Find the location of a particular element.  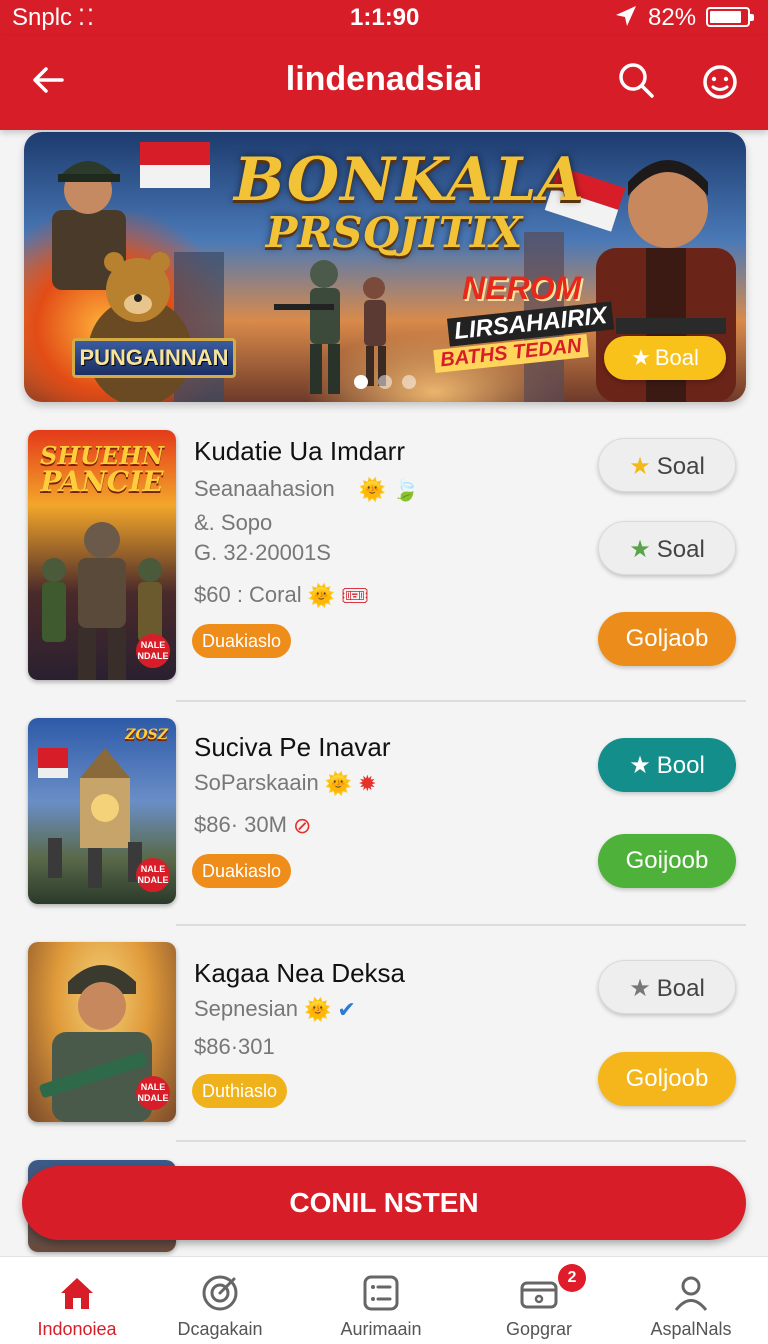

notification-icon is located at coordinates (721, 81).